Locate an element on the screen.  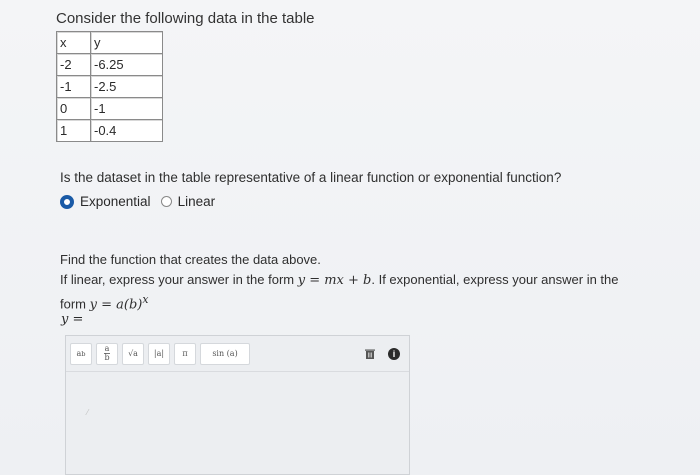
cell-x: -1 is located at coordinates (73, 86).